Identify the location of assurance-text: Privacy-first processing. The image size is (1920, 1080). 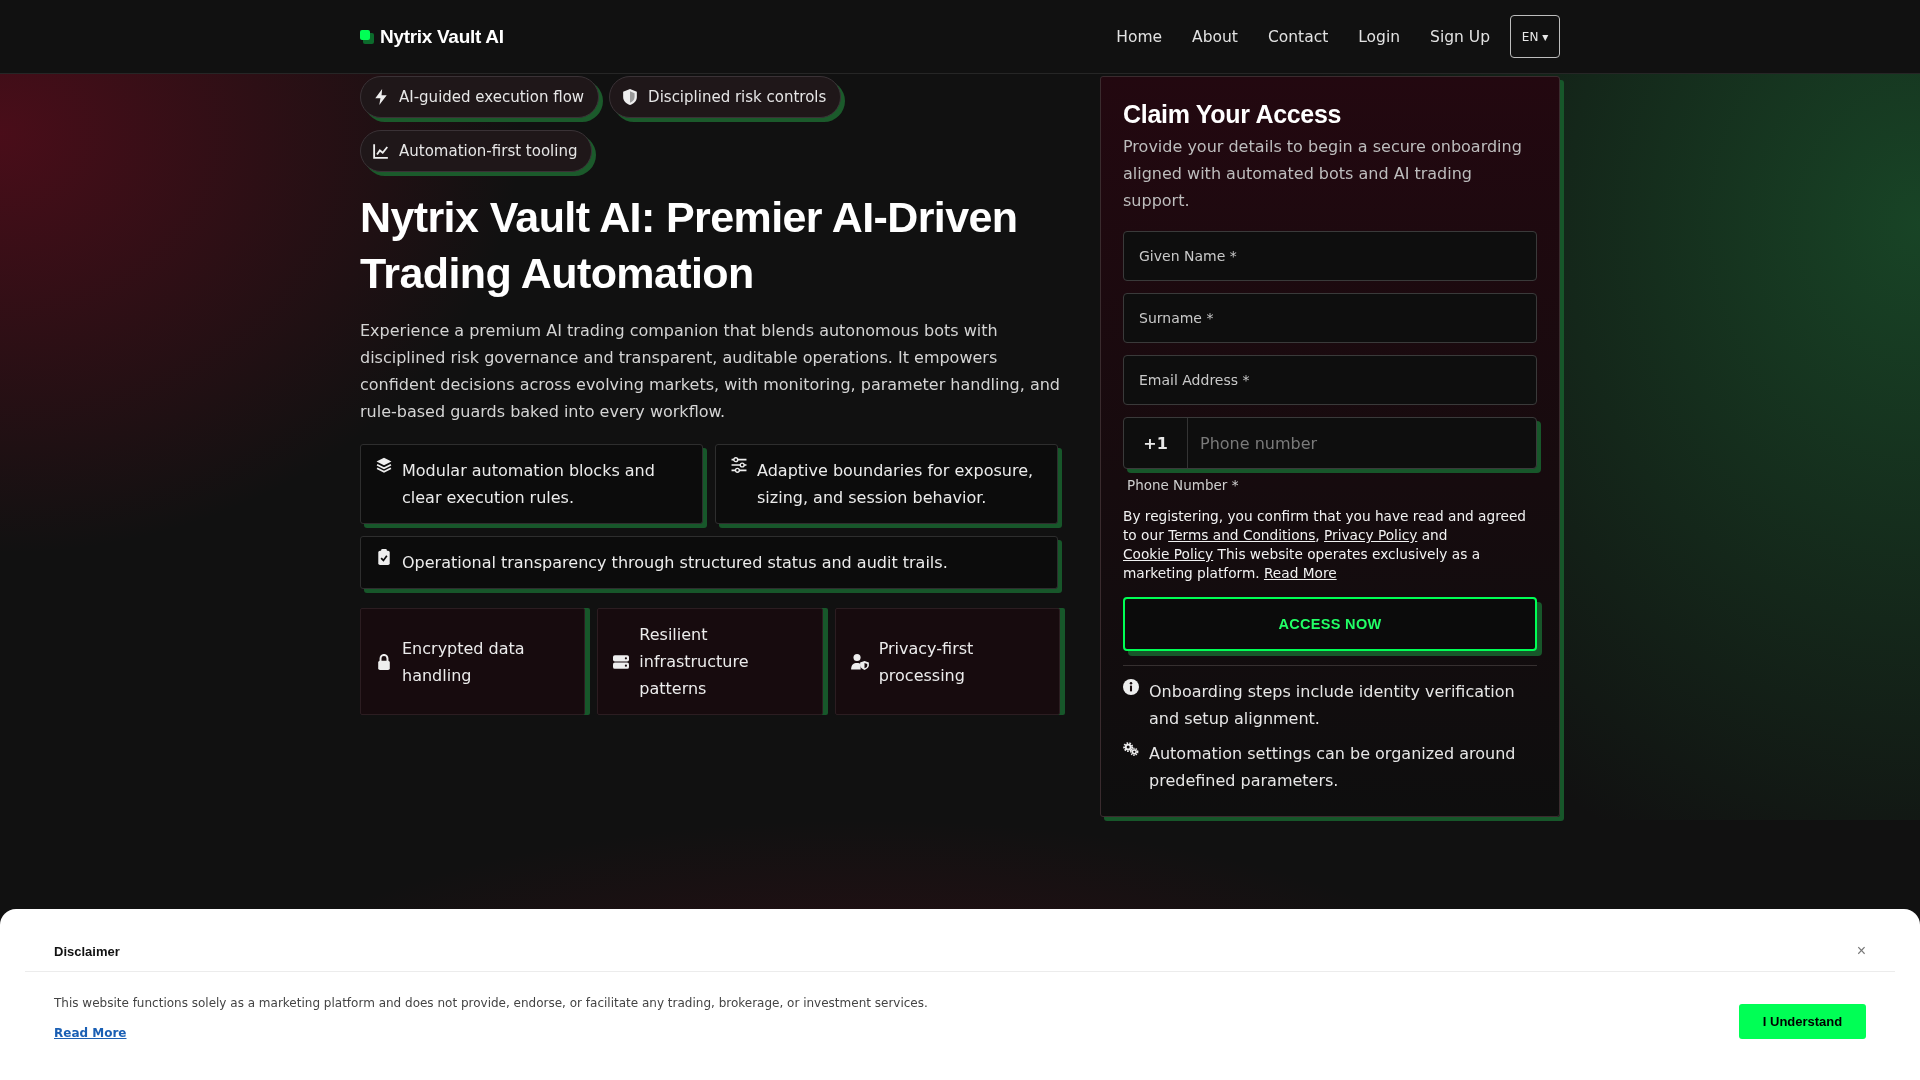
(926, 662).